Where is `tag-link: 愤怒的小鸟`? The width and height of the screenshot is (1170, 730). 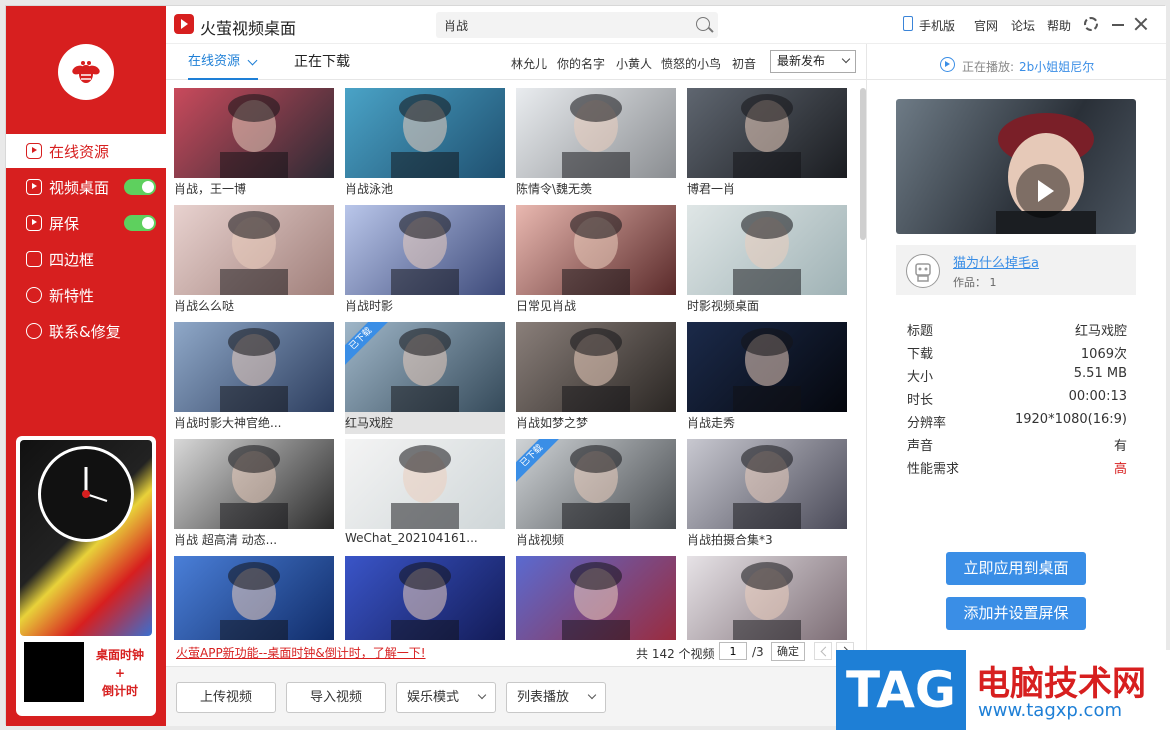 tag-link: 愤怒的小鸟 is located at coordinates (691, 63).